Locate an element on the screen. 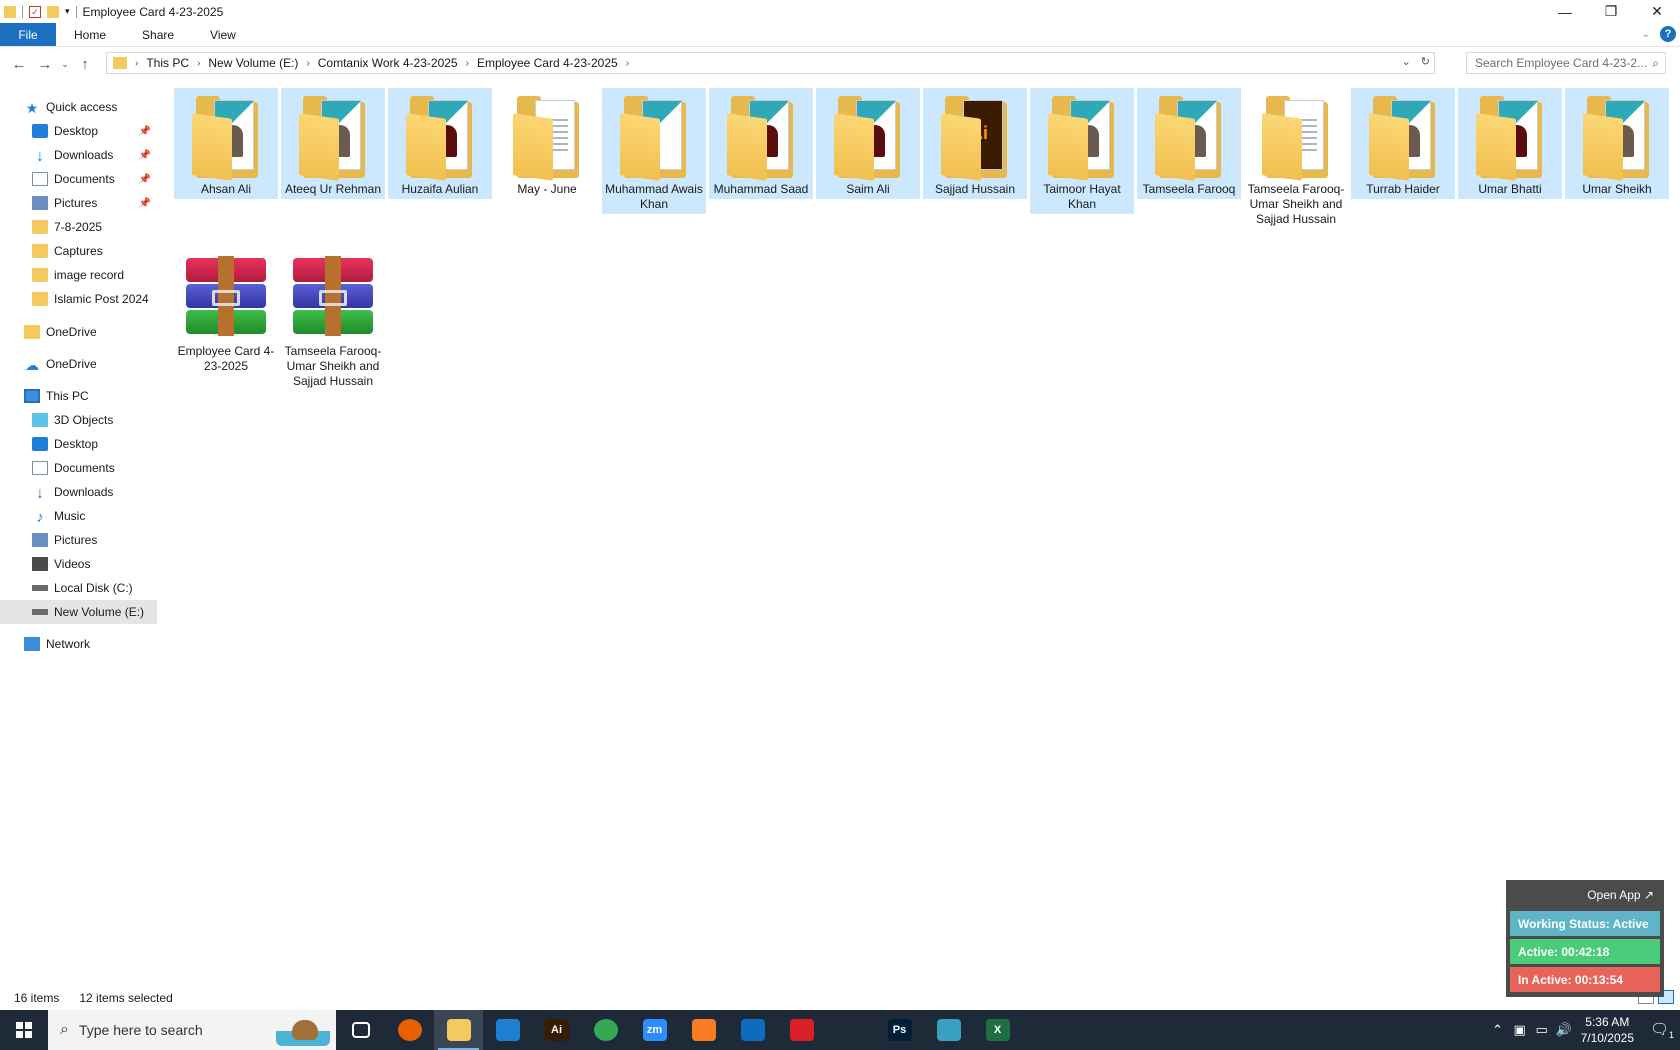 This screenshot has width=1680, height=1050. recent-locations-icon: ⌄ is located at coordinates (65, 64).